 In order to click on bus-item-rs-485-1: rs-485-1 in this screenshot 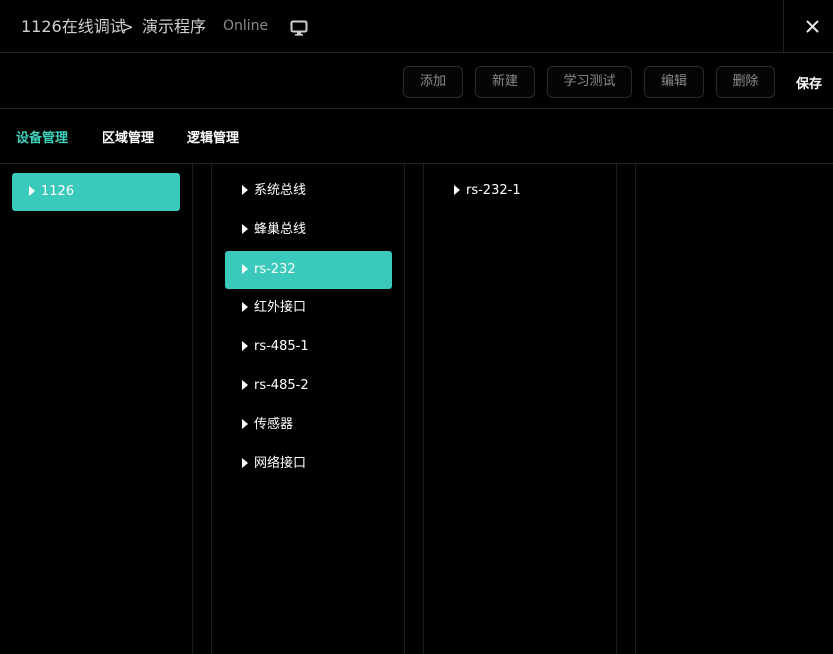, I will do `click(308, 347)`.